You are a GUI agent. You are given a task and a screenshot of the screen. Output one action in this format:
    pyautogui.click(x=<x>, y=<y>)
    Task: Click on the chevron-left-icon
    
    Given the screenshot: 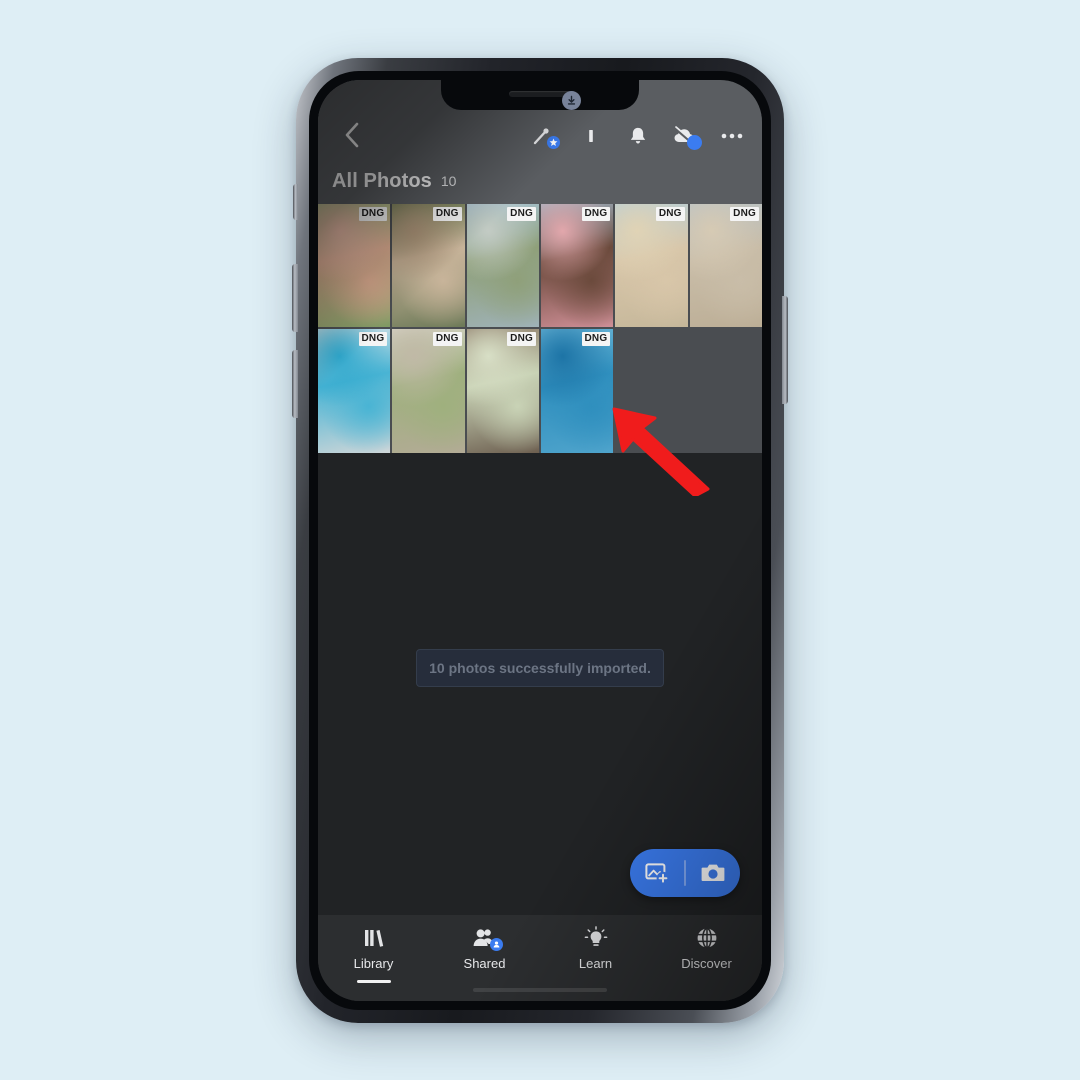 What is the action you would take?
    pyautogui.click(x=351, y=135)
    